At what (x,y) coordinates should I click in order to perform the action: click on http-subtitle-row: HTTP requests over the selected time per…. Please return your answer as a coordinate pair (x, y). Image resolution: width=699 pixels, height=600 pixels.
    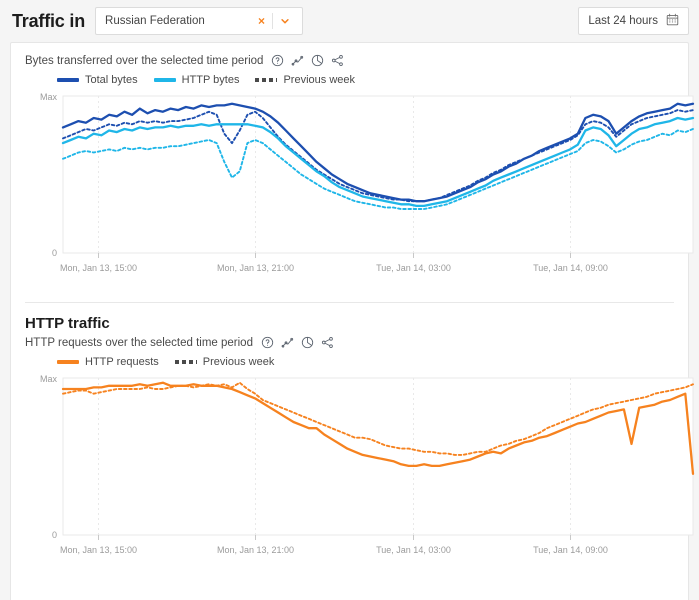
    Looking at the image, I should click on (349, 342).